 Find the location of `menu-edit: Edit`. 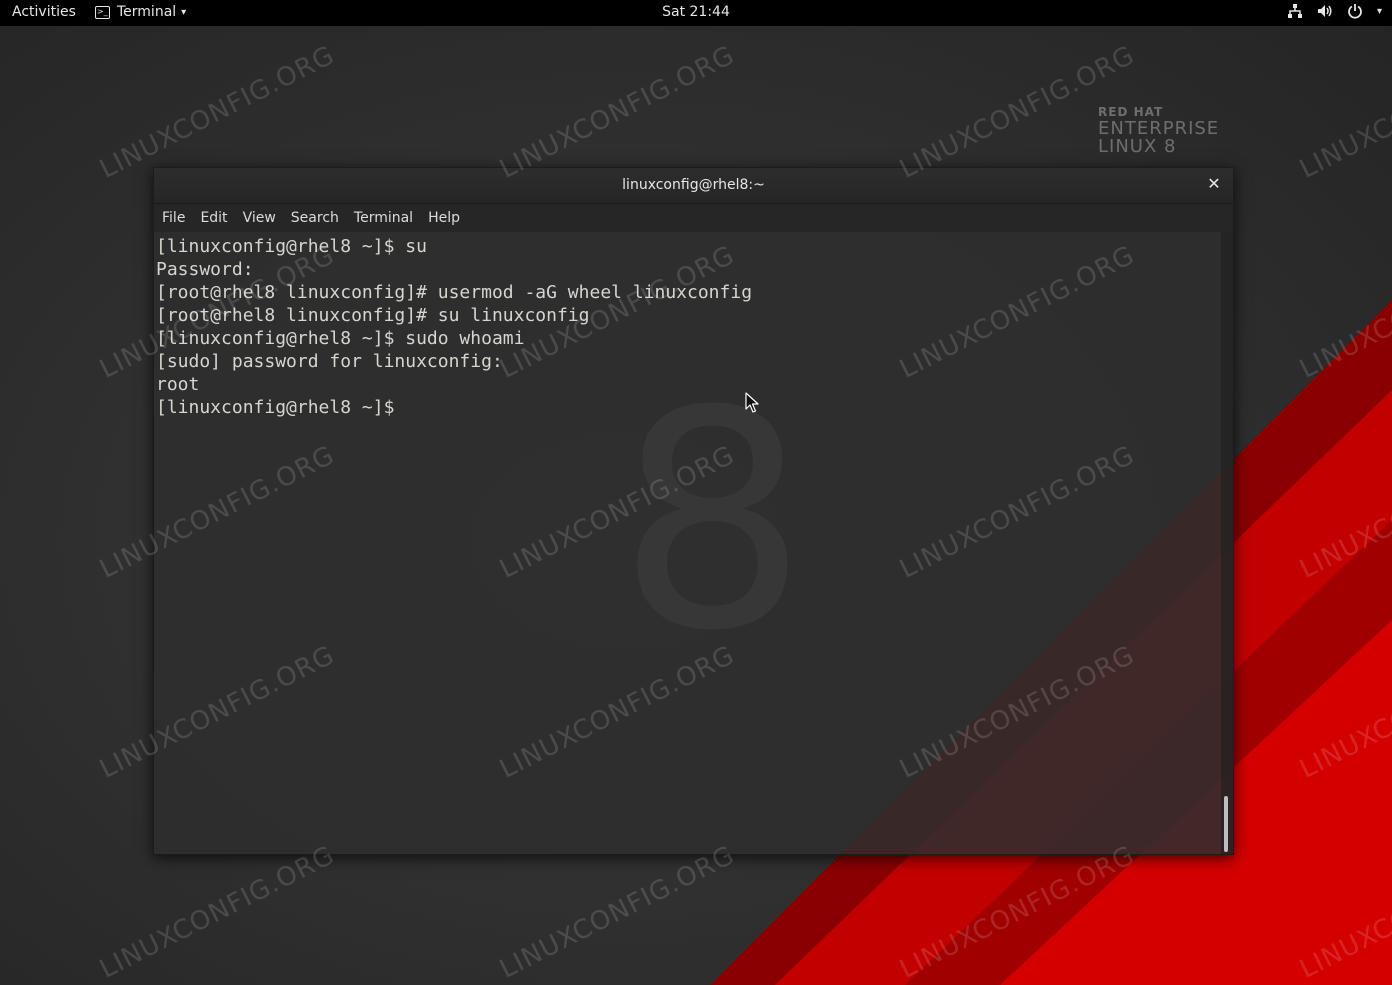

menu-edit: Edit is located at coordinates (213, 218).